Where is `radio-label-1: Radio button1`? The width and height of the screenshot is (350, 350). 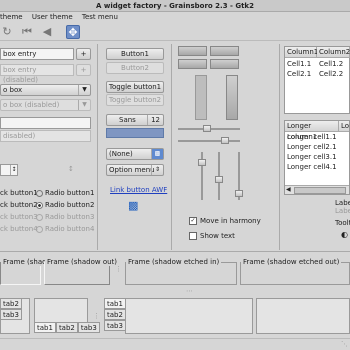
radio-label-1: Radio button1 is located at coordinates (70, 193).